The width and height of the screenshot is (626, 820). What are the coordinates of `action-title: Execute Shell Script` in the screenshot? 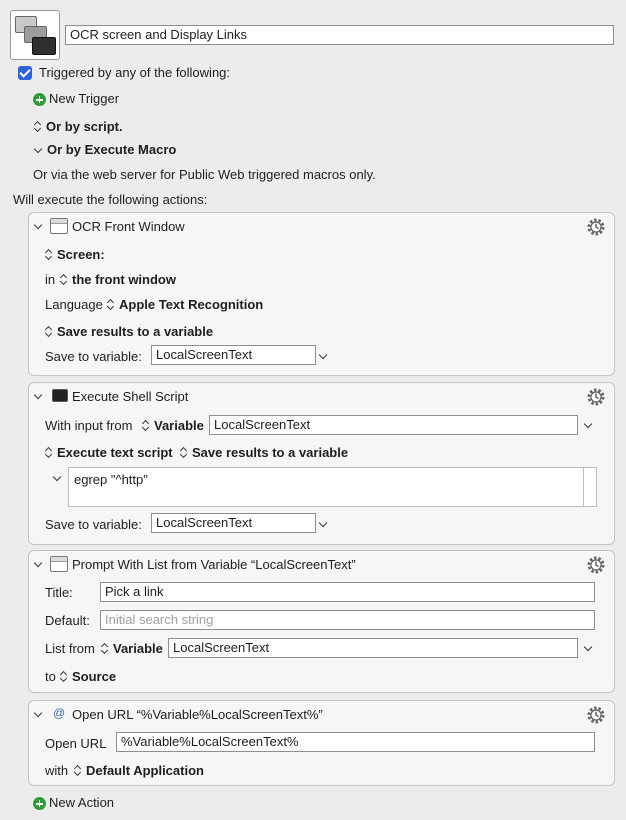 It's located at (130, 396).